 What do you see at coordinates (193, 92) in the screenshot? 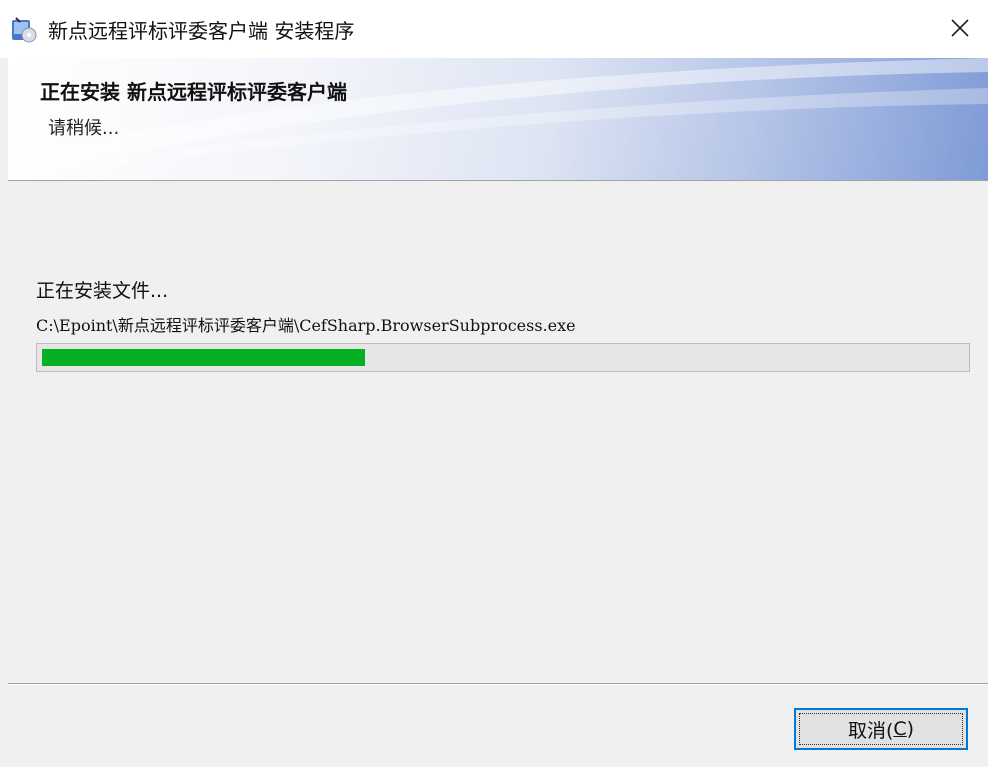
I see `banner-title: 正在安装 新点远程评标评委客户端` at bounding box center [193, 92].